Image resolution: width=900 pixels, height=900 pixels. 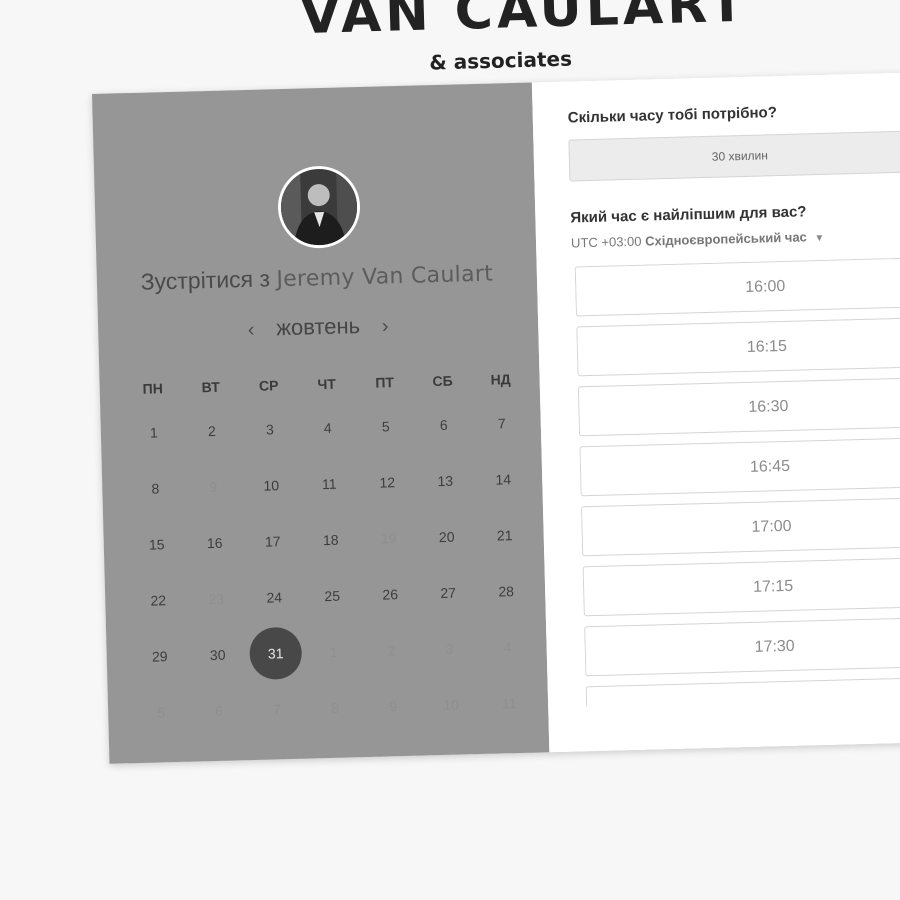 I want to click on calendar-day: 18, so click(x=330, y=540).